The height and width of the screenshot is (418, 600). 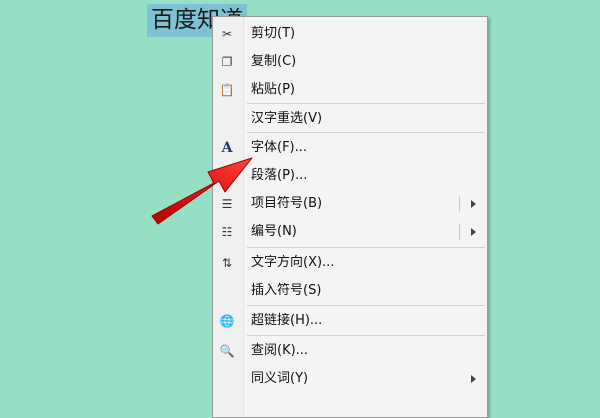 What do you see at coordinates (227, 176) in the screenshot?
I see `paragraph-icon: ¶` at bounding box center [227, 176].